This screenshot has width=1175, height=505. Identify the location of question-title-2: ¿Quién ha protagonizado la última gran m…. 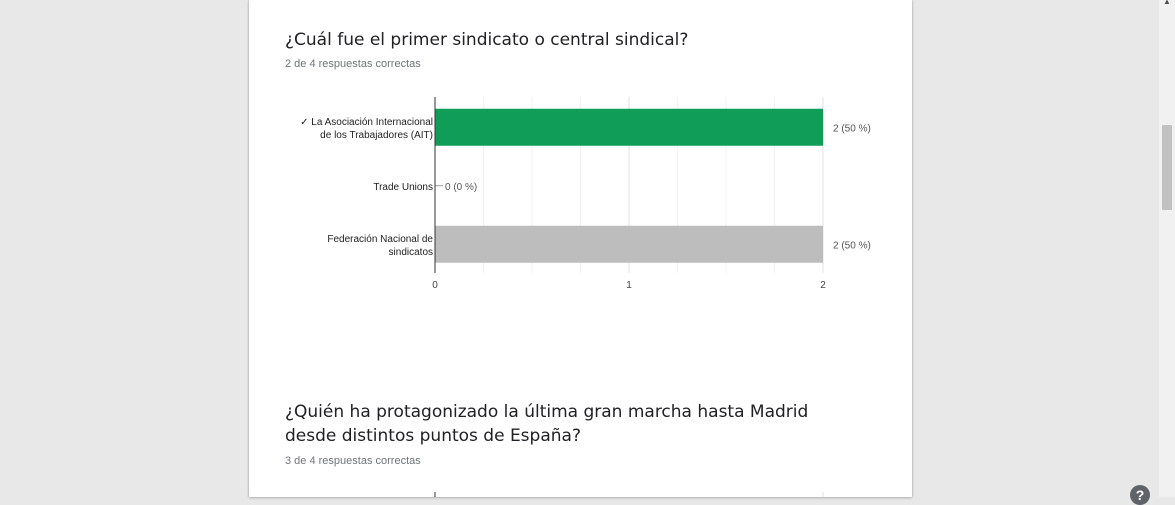
(547, 424).